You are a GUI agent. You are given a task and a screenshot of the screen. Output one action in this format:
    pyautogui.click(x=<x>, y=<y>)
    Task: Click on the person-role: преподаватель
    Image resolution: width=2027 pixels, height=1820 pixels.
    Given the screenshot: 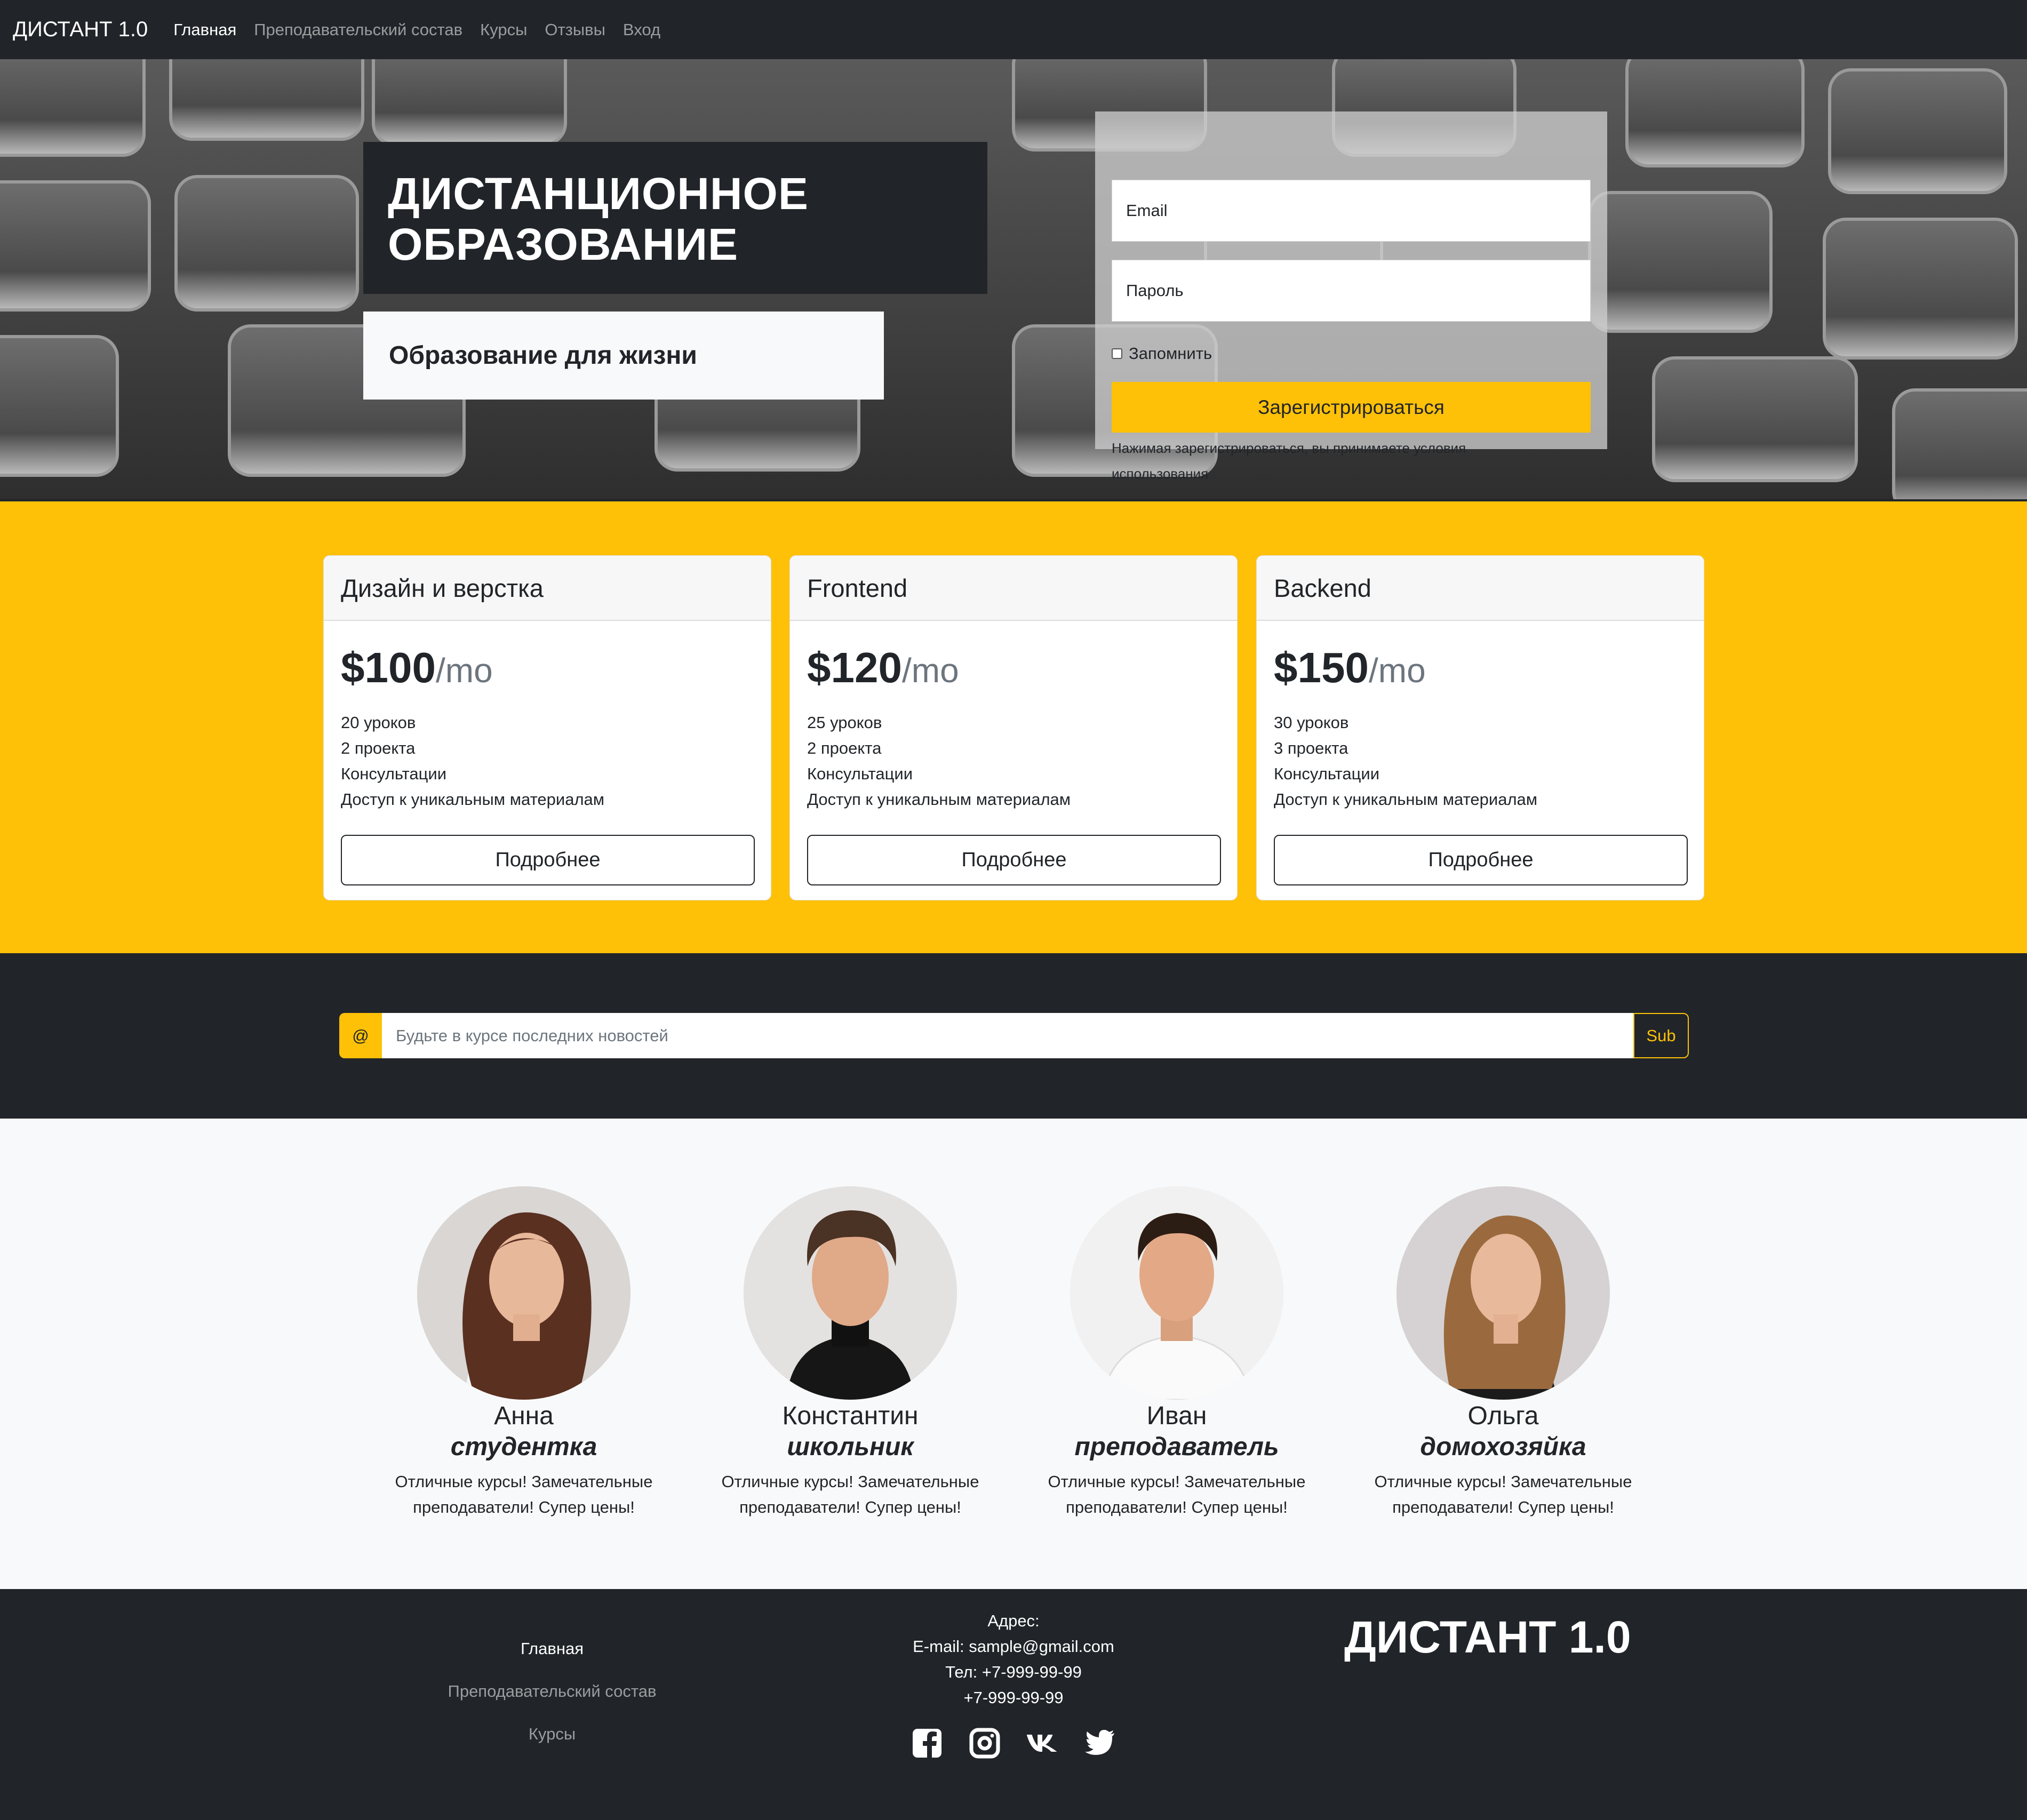 What is the action you would take?
    pyautogui.click(x=1176, y=1447)
    